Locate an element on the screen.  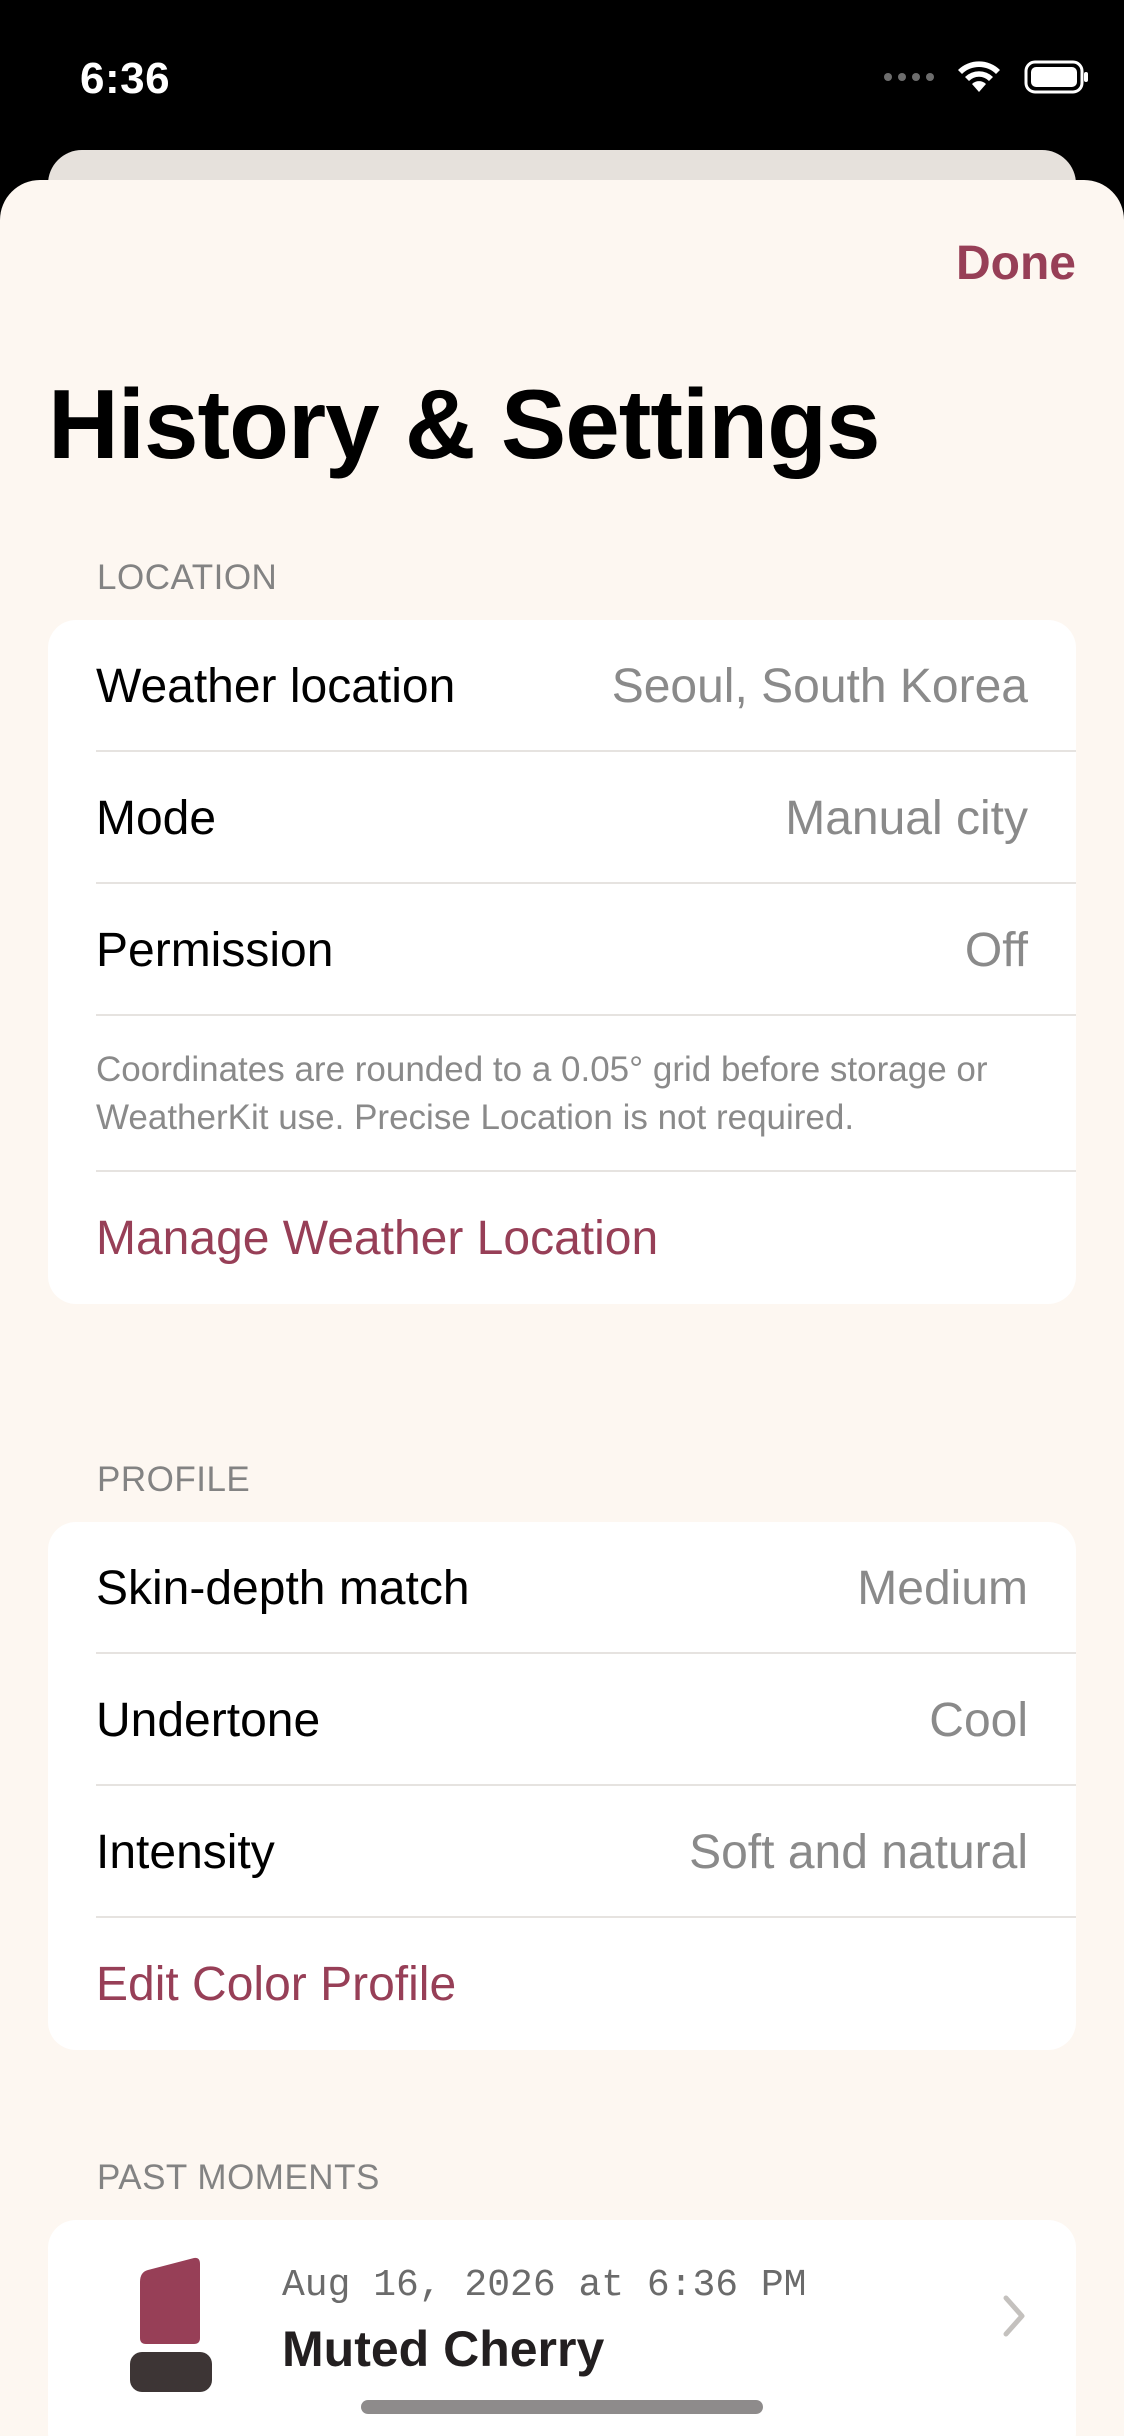
chevron-right-icon is located at coordinates (1014, 2316).